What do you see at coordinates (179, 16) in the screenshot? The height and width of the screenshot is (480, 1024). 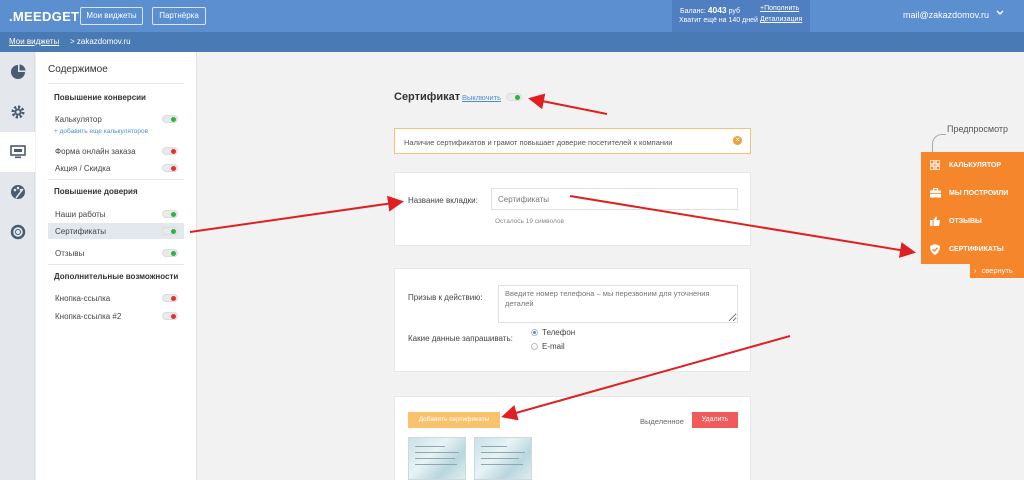 I see `partnership-button: Партнёрка` at bounding box center [179, 16].